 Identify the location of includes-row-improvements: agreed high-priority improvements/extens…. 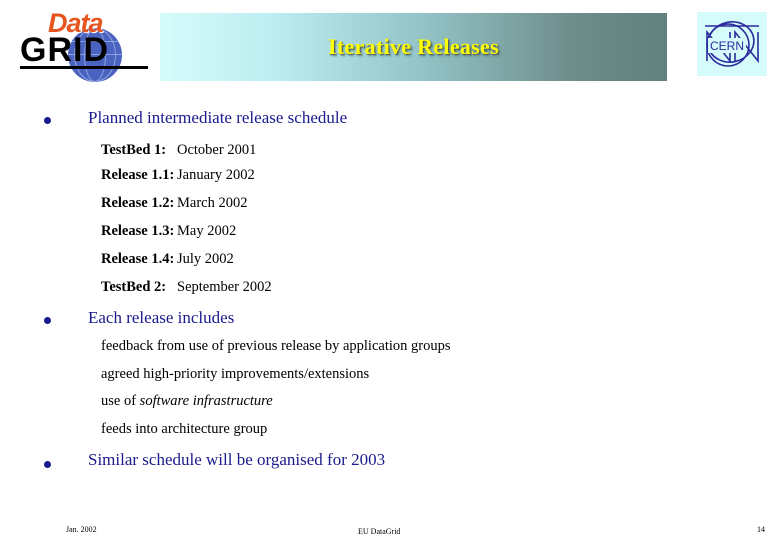
(235, 374).